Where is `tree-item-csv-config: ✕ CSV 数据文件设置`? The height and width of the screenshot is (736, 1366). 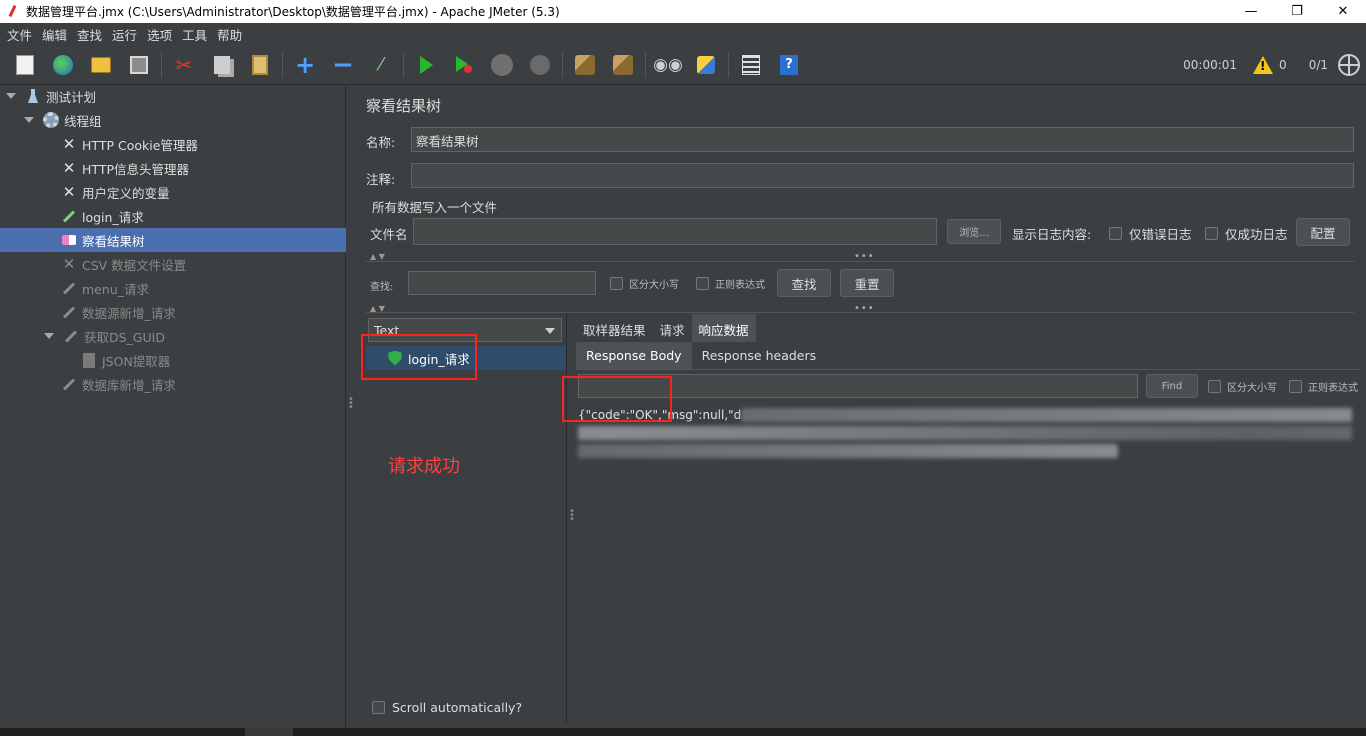 tree-item-csv-config: ✕ CSV 数据文件设置 is located at coordinates (173, 264).